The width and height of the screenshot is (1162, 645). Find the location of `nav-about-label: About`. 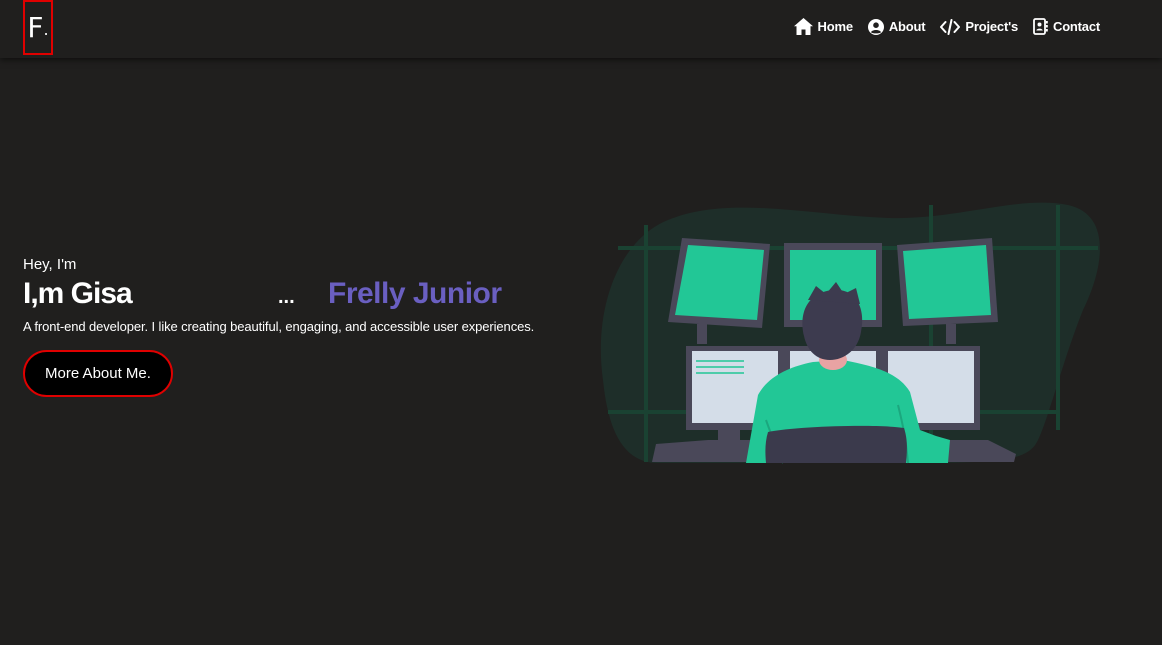

nav-about-label: About is located at coordinates (907, 26).